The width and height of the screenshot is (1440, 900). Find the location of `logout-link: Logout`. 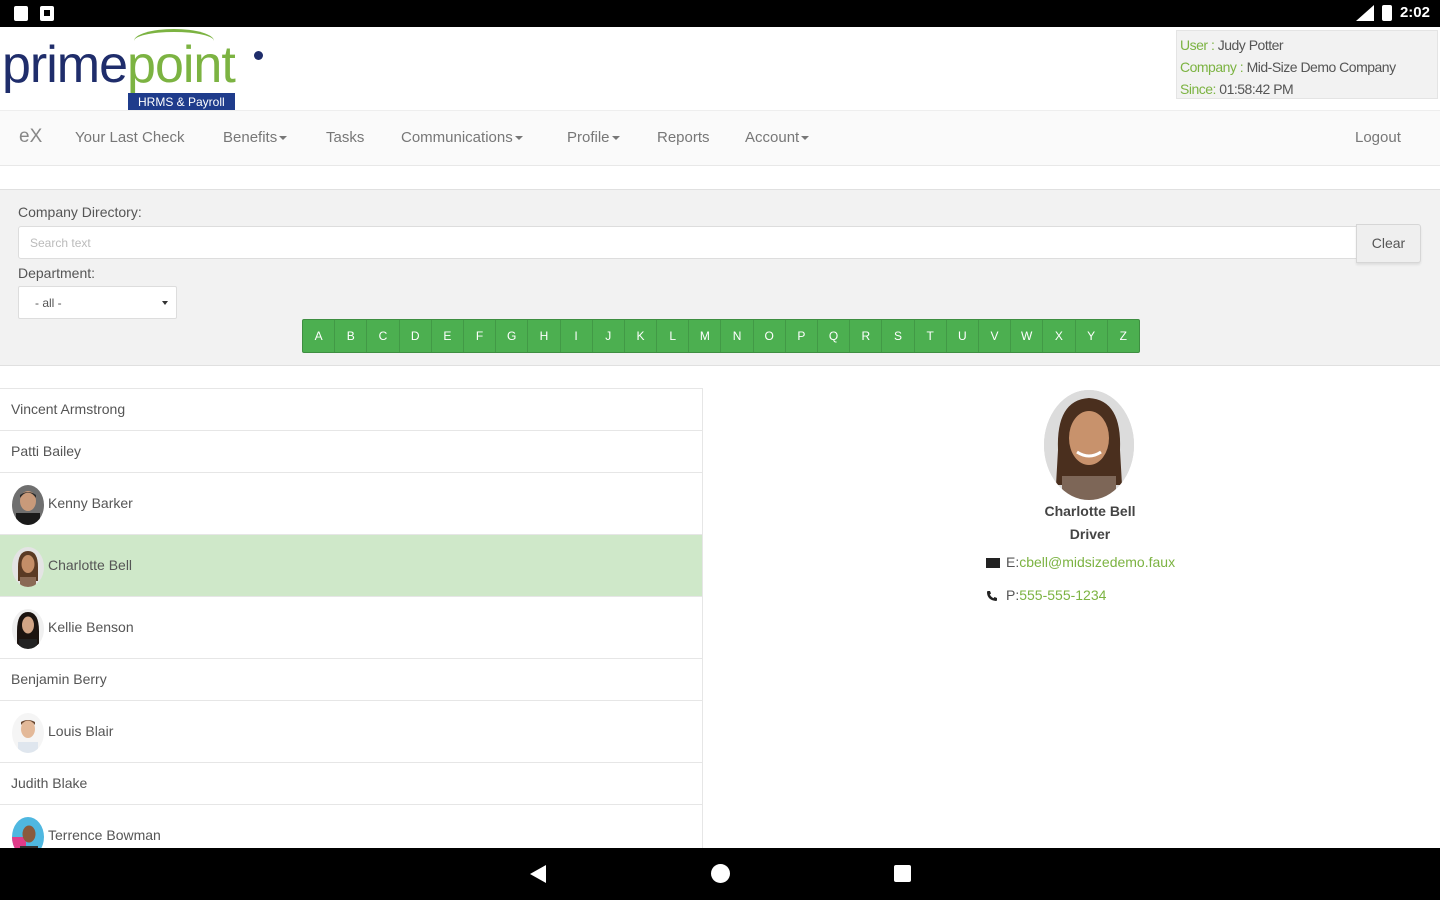

logout-link: Logout is located at coordinates (1378, 137).